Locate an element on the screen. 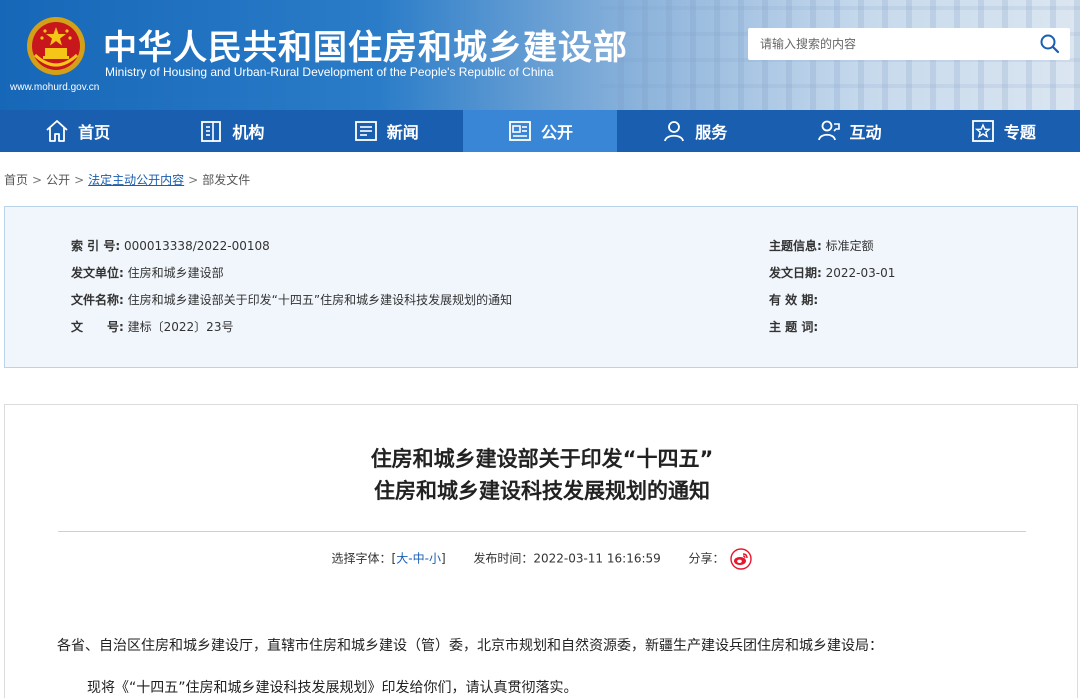  article-title-line1: 住房和城乡建设部关于印发“十四五” is located at coordinates (542, 459).